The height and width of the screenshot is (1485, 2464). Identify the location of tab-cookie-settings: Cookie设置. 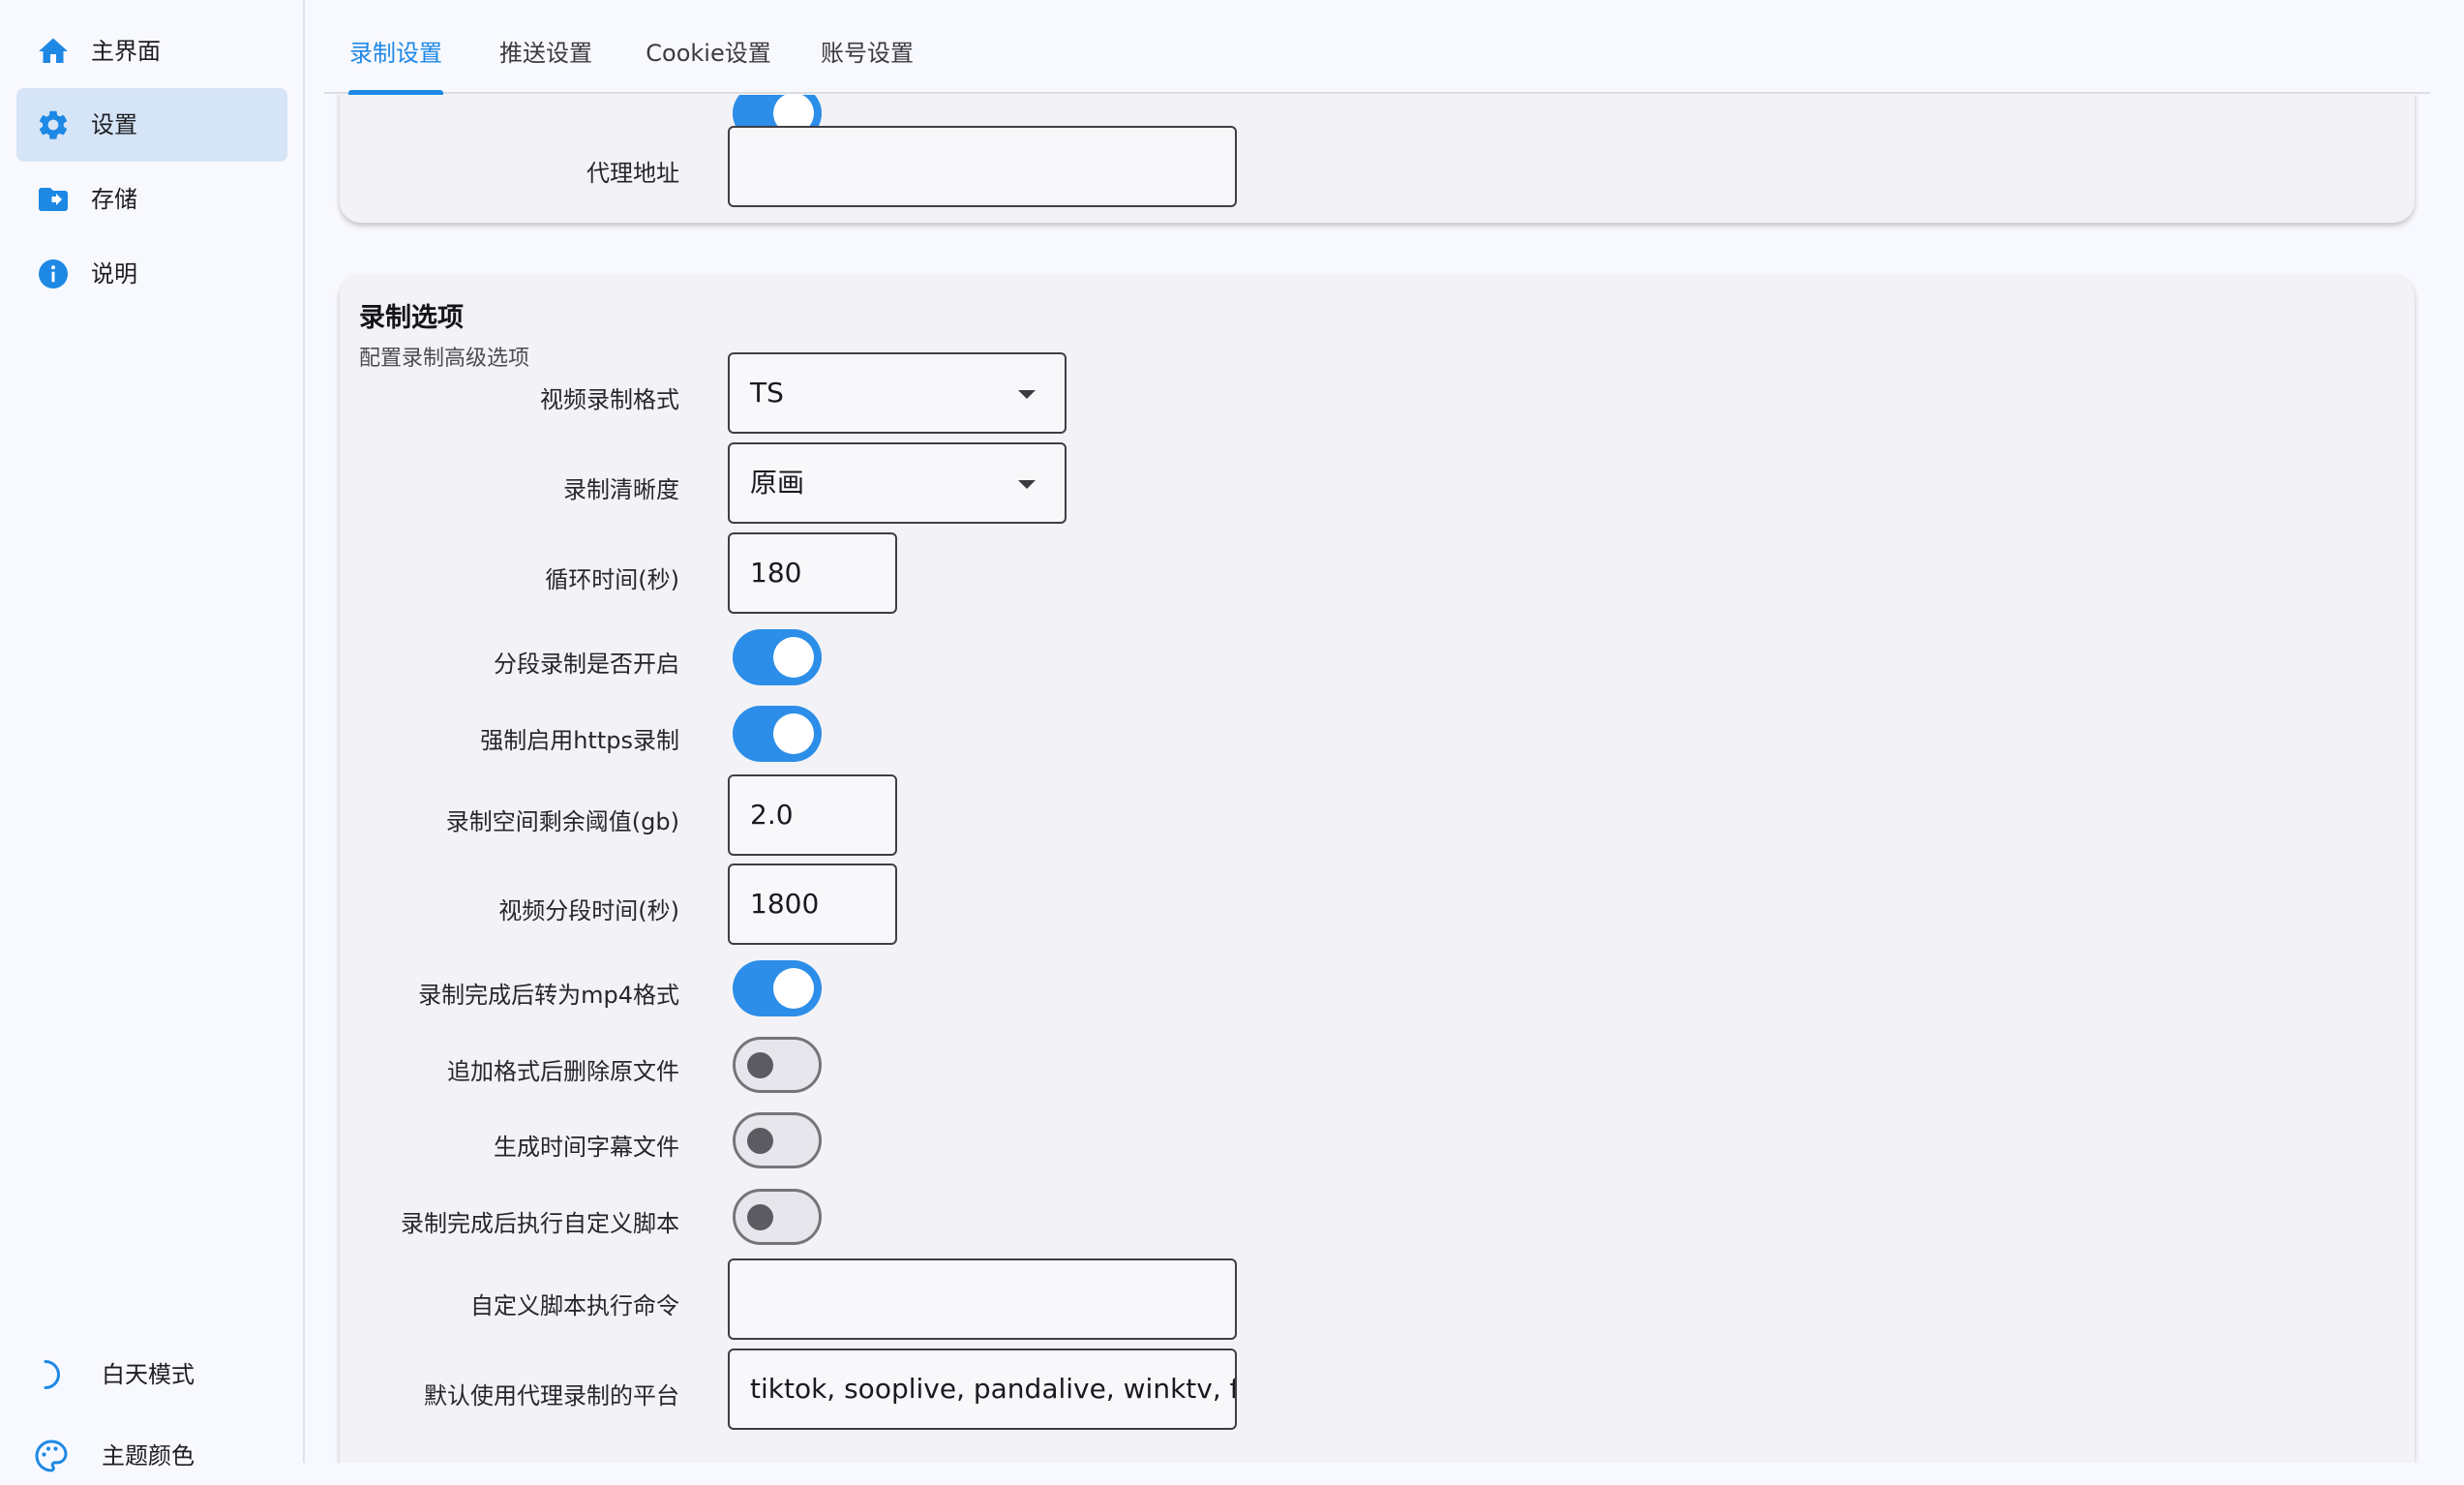
(708, 47).